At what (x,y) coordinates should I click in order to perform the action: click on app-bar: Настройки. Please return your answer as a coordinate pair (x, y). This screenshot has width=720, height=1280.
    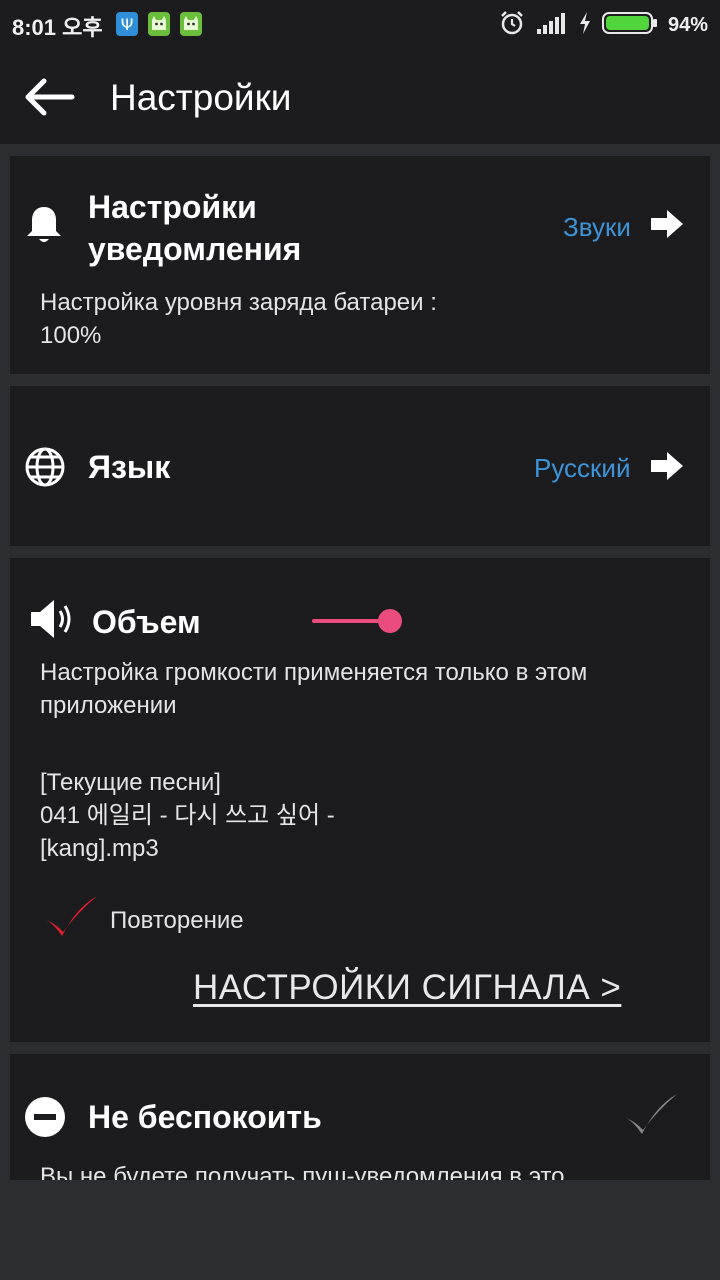
    Looking at the image, I should click on (360, 97).